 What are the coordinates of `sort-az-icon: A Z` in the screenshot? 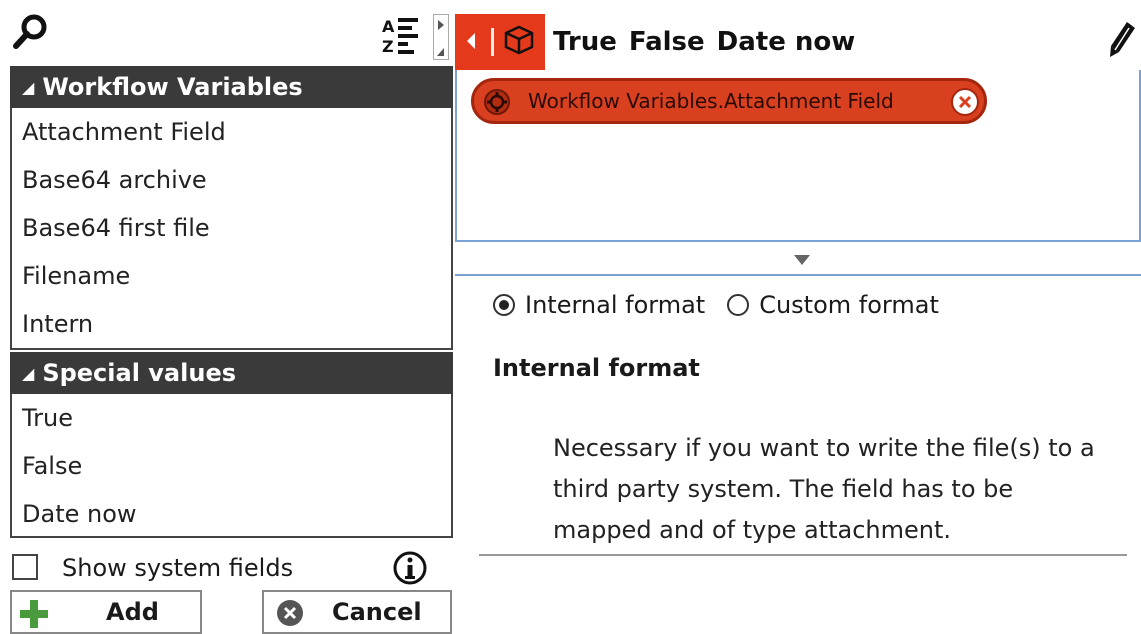 It's located at (405, 36).